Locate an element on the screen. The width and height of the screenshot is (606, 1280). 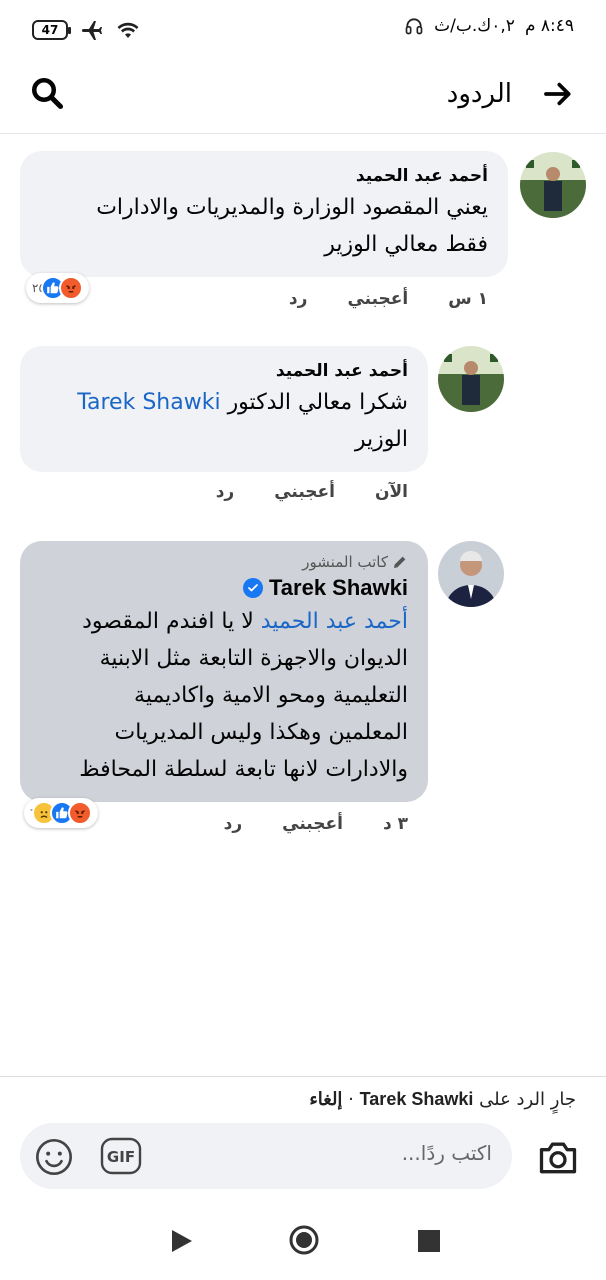
back-button is located at coordinates (558, 94).